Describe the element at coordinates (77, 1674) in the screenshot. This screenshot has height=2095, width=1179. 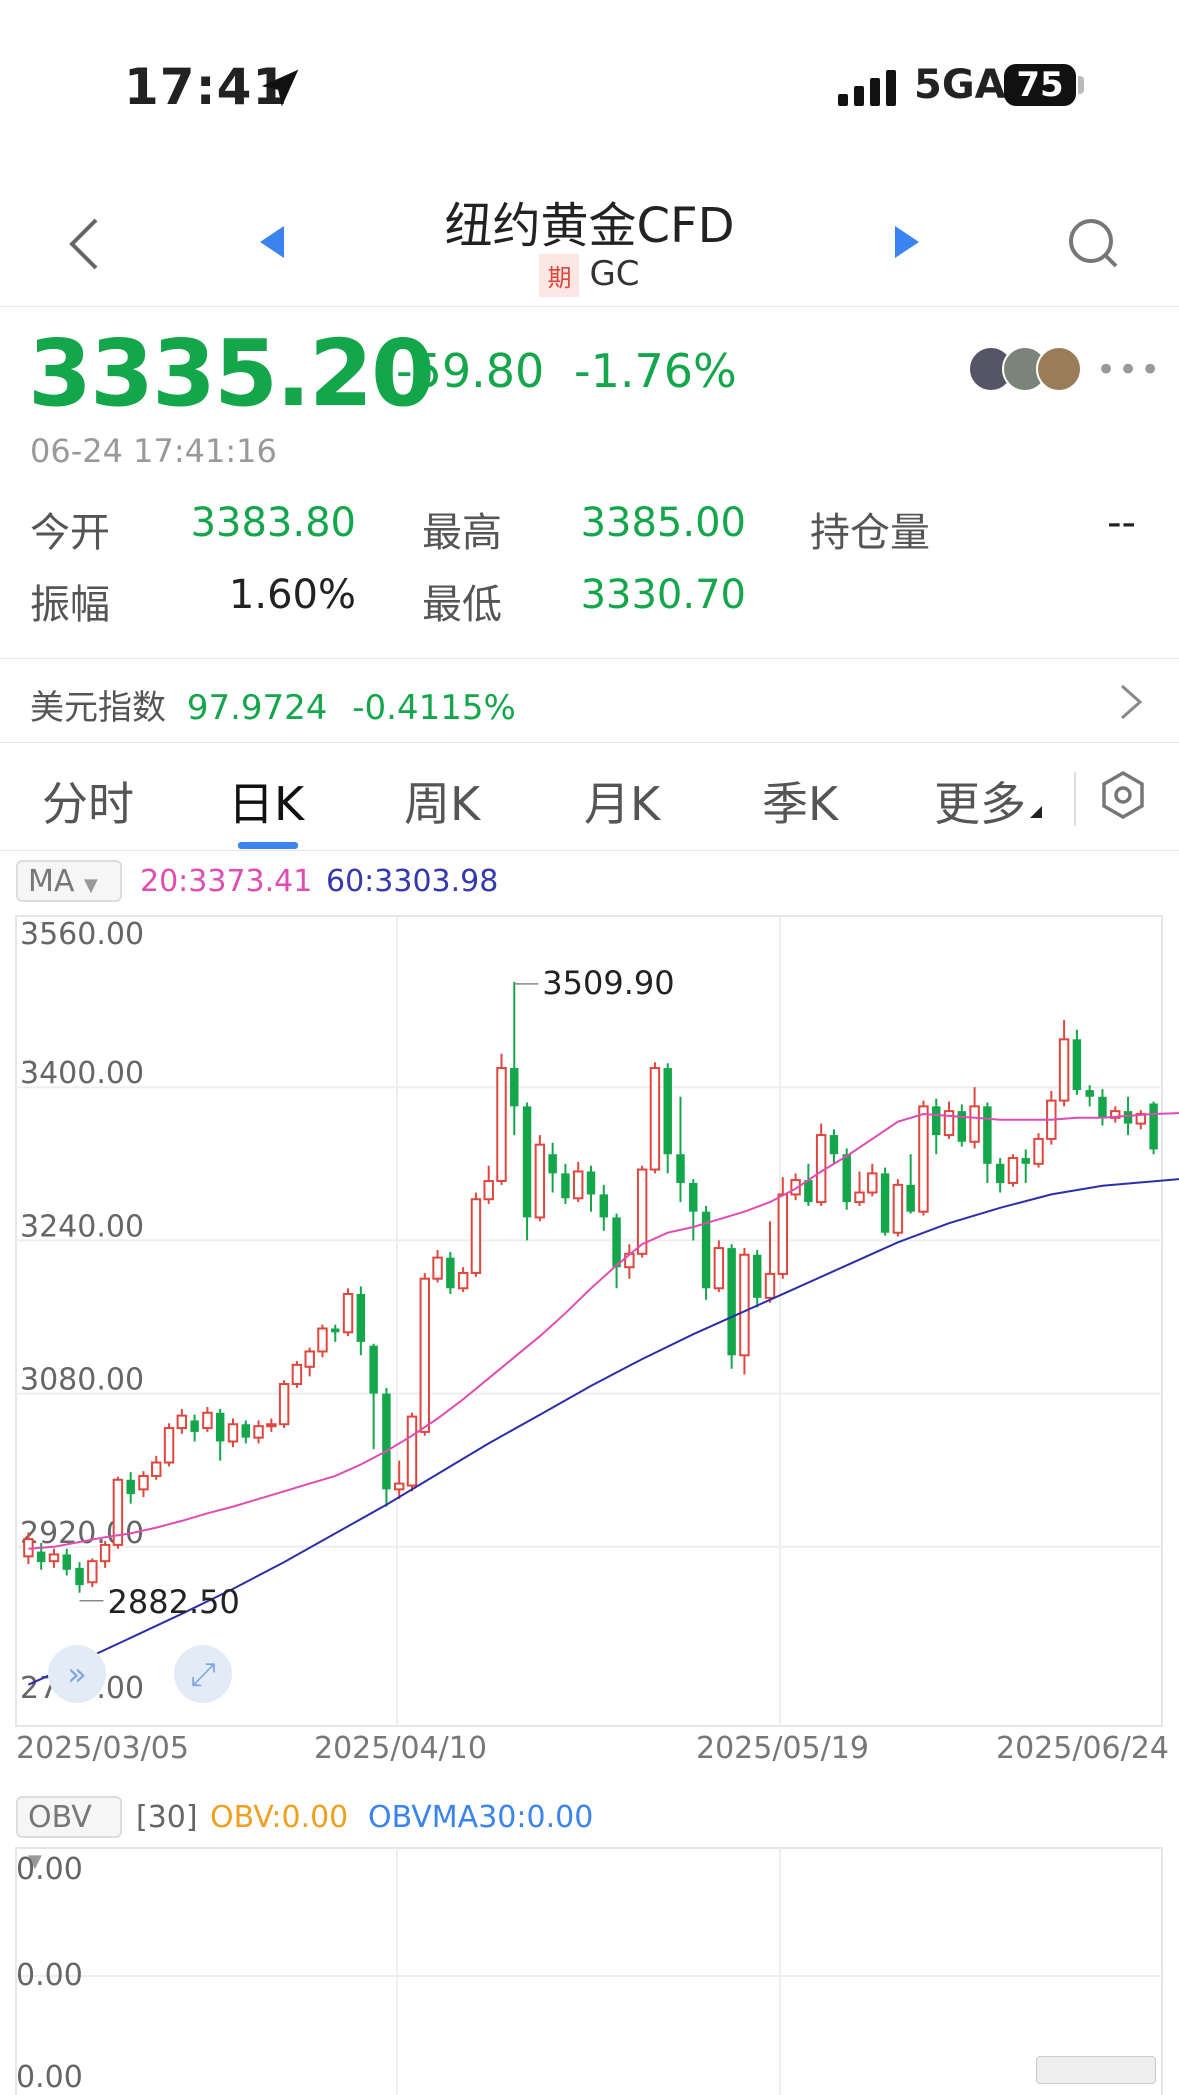
I see `scroll-to-latest-button: »` at that location.